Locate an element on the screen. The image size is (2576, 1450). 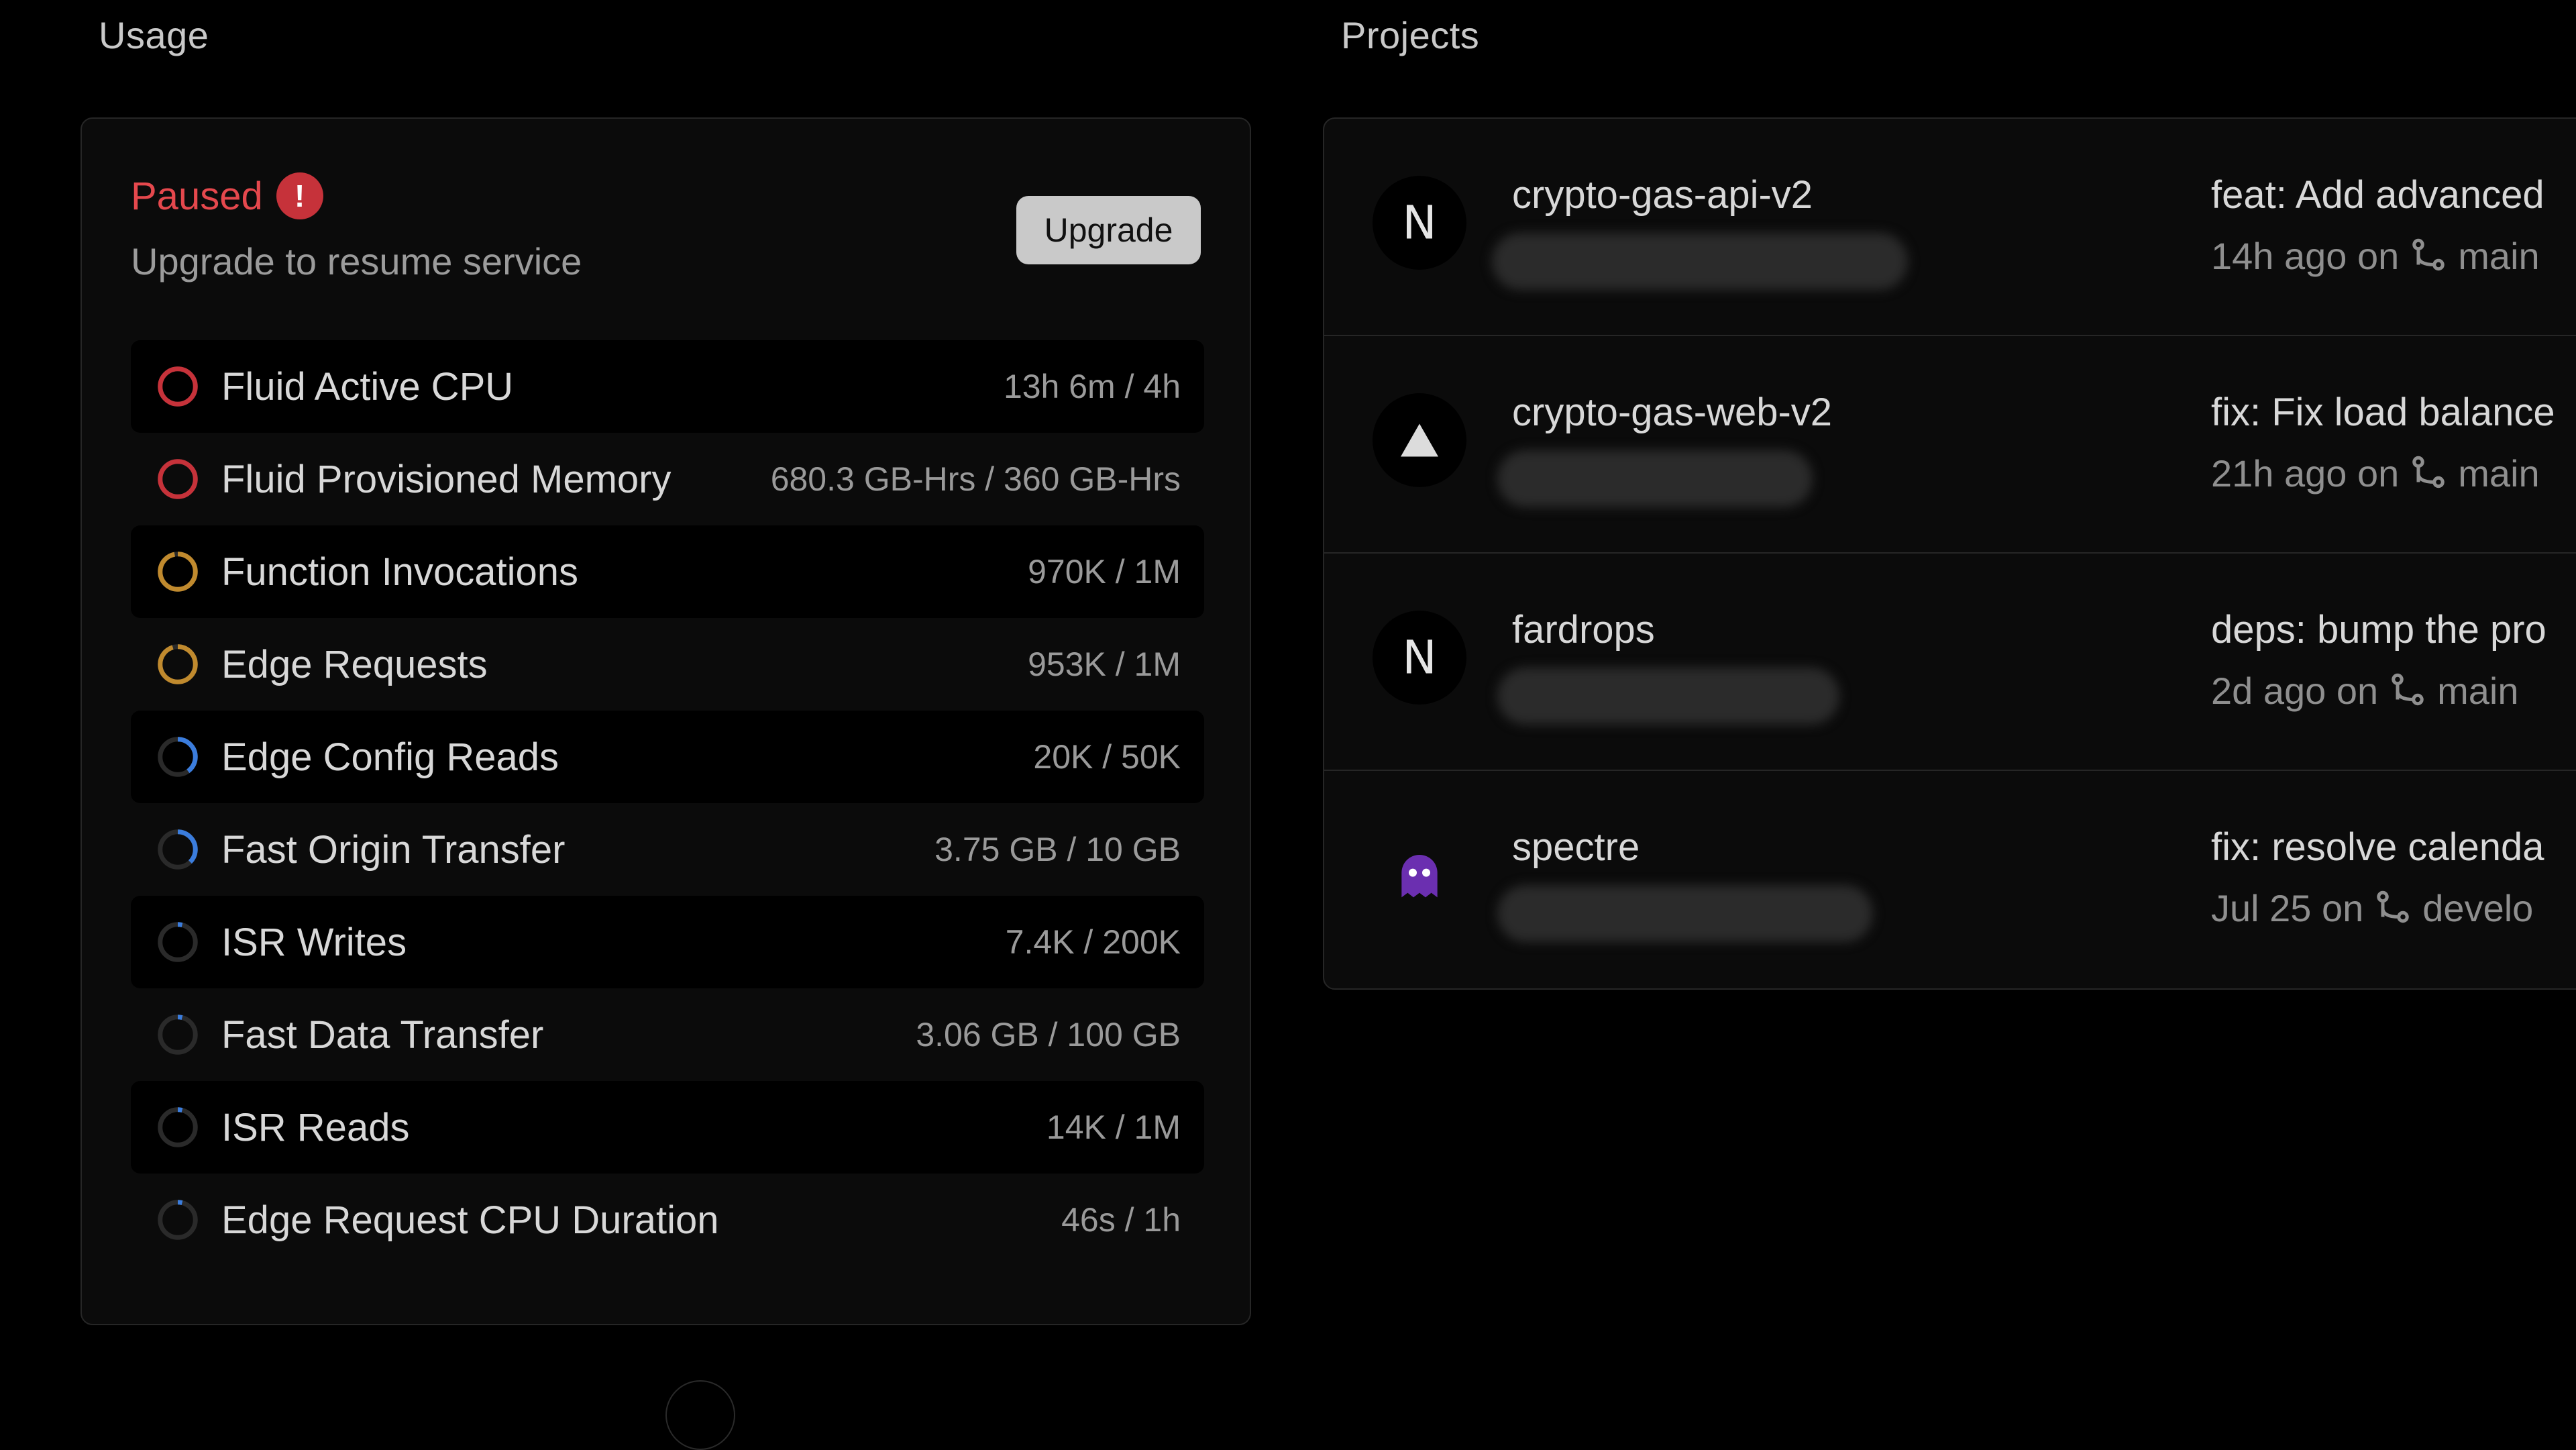
ghost-icon is located at coordinates (1419, 875).